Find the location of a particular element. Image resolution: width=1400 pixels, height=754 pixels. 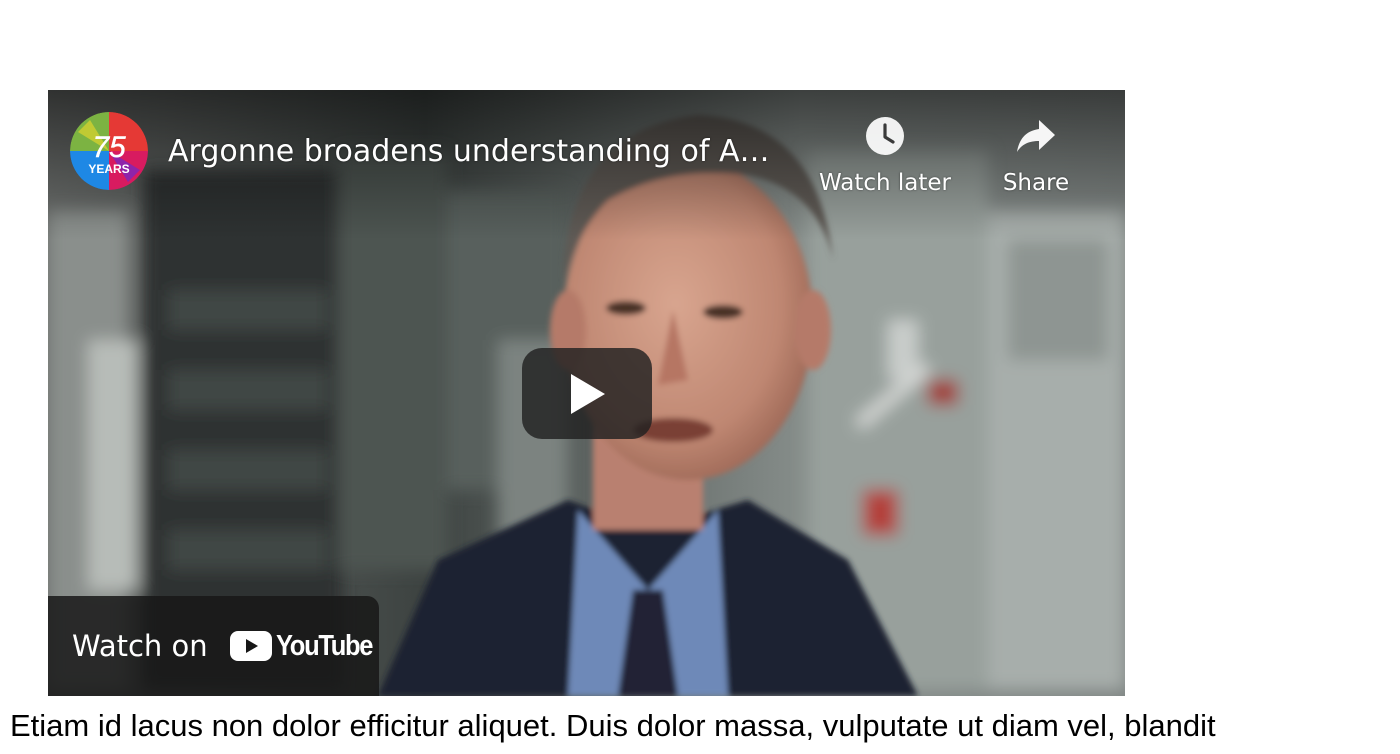

channel-logo-icon: 75 YEARS is located at coordinates (109, 151).